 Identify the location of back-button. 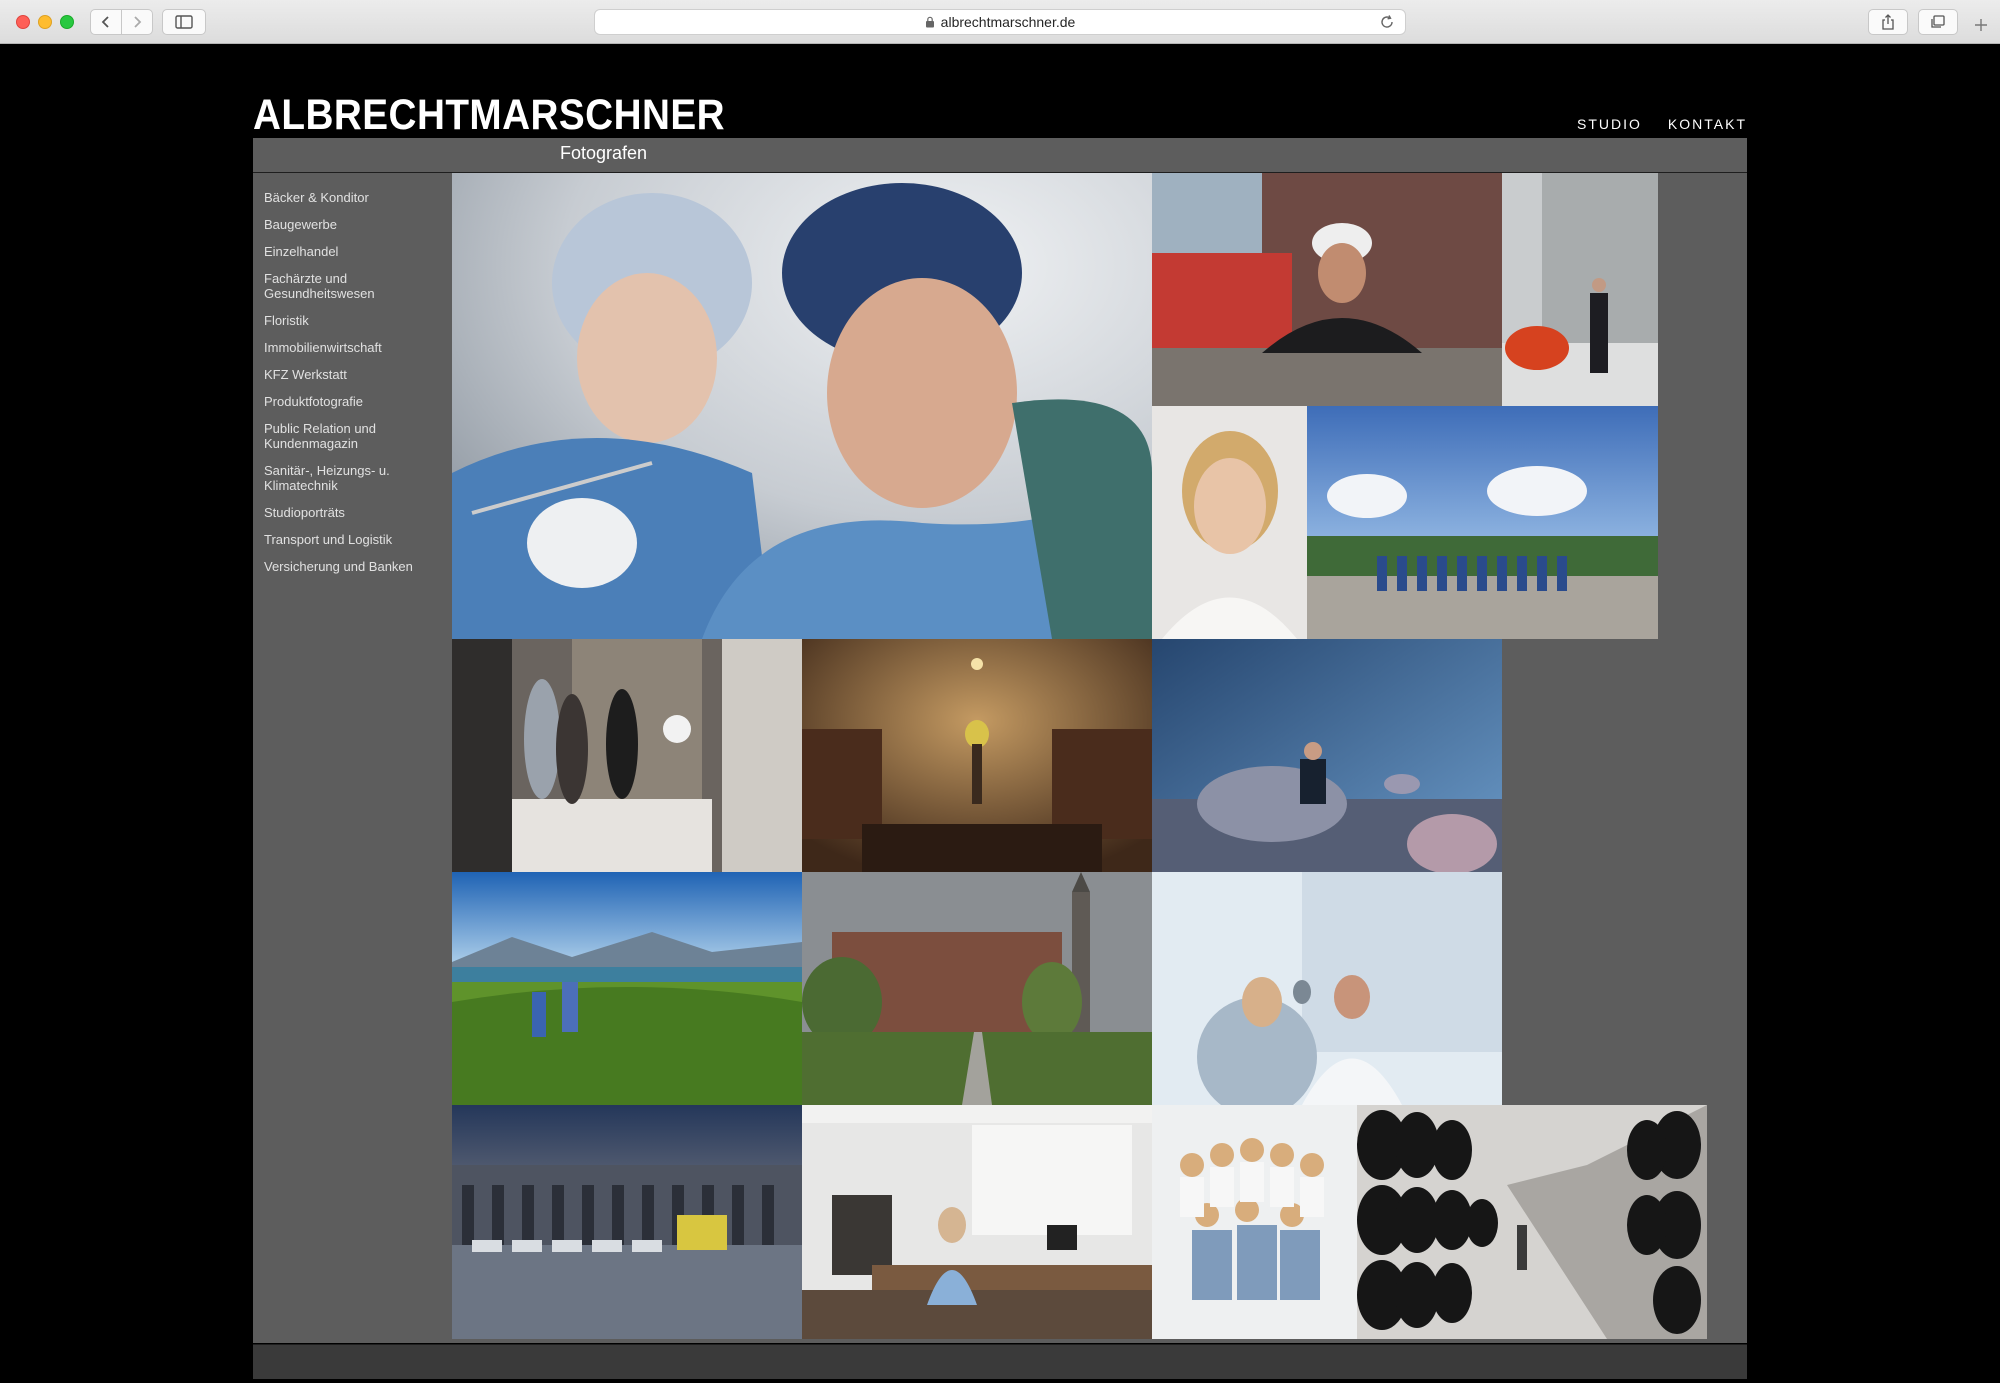
(106, 22).